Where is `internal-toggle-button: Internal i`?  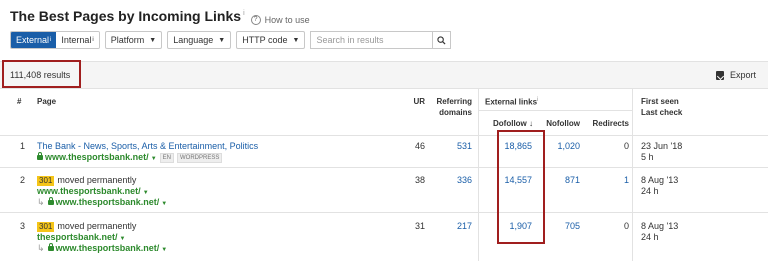
internal-toggle-button: Internal i is located at coordinates (77, 40).